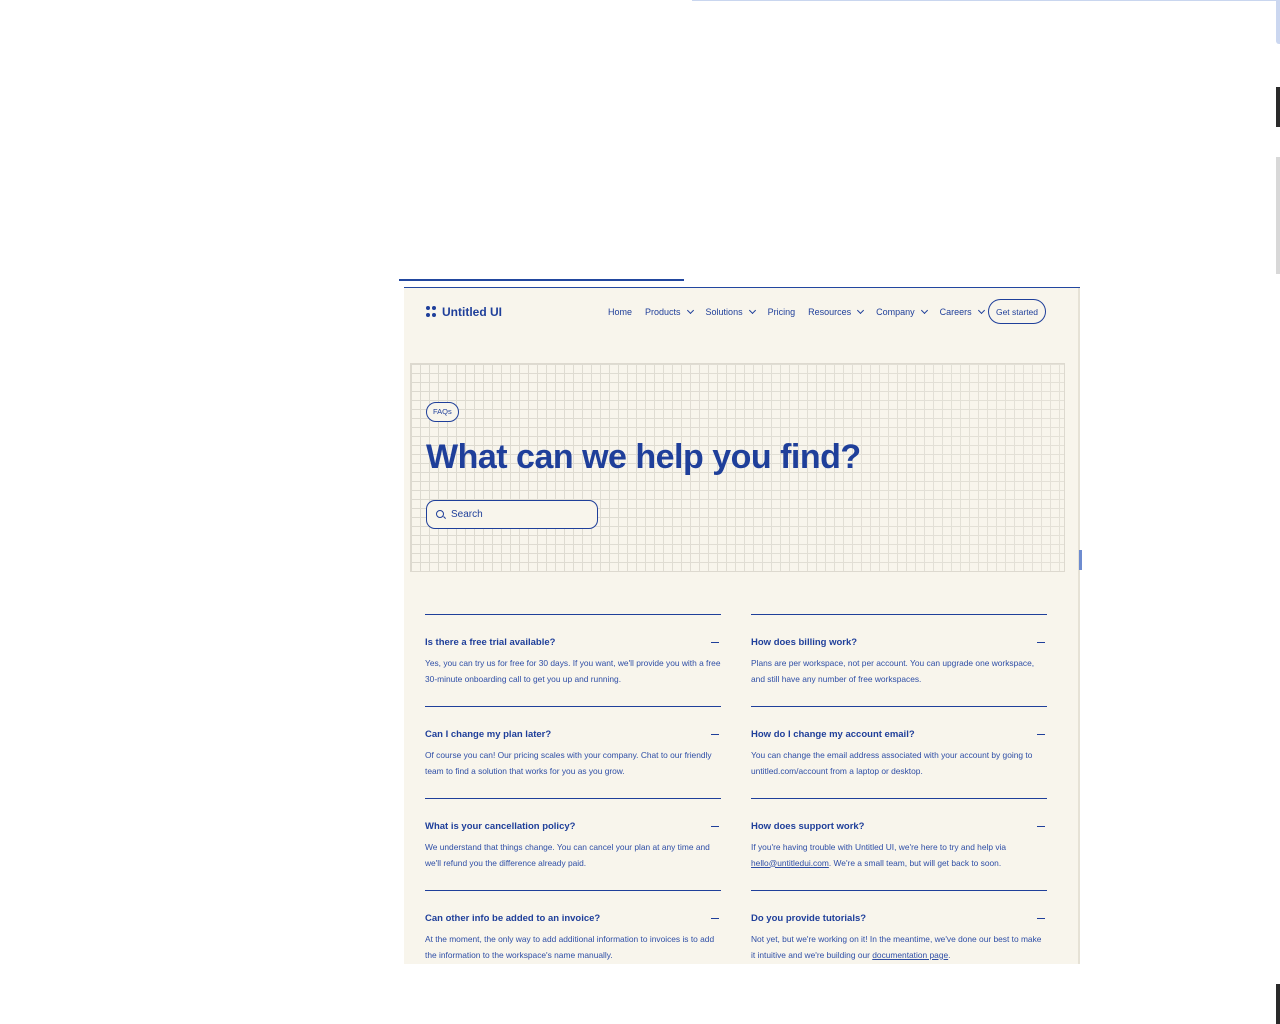  I want to click on search-icon, so click(441, 514).